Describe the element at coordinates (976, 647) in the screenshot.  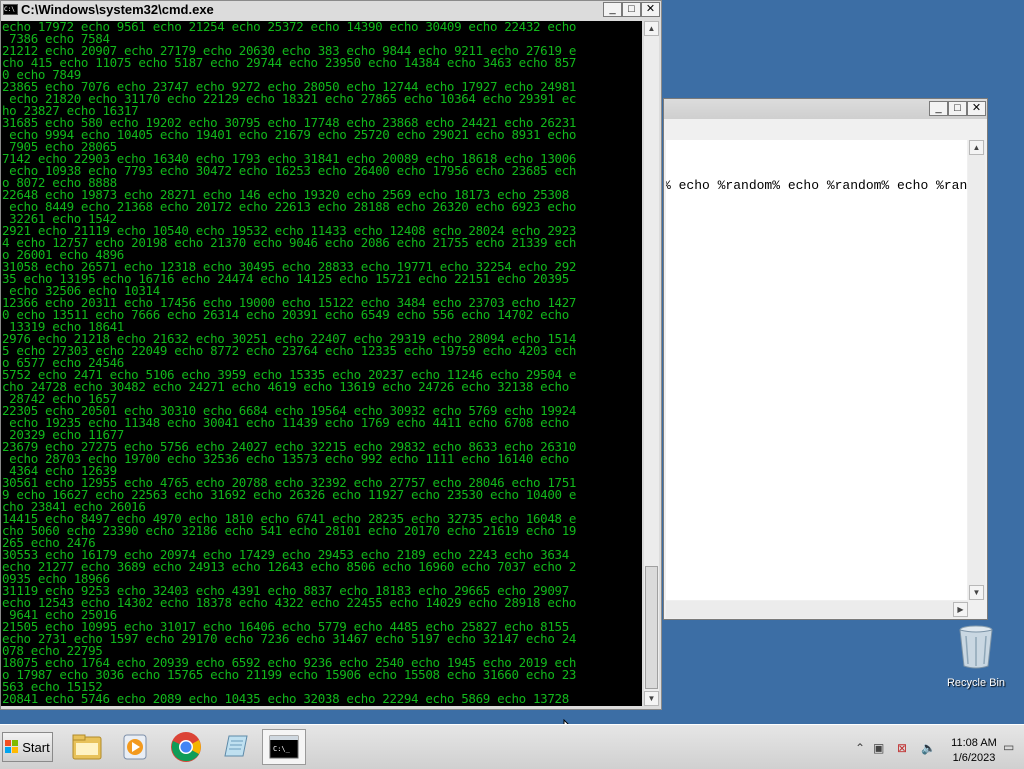
I see `recycle-bin-icon` at that location.